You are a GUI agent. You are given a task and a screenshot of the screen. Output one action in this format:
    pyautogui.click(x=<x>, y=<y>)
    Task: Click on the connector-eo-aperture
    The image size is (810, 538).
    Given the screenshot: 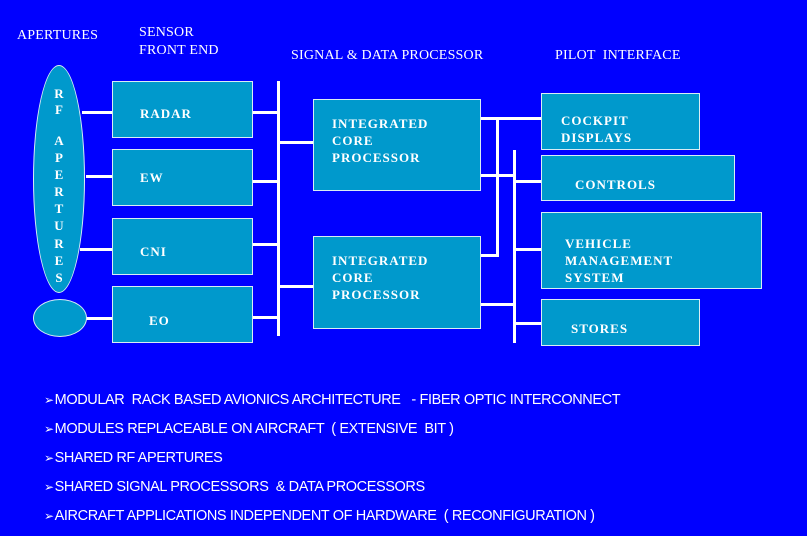 What is the action you would take?
    pyautogui.click(x=98, y=318)
    